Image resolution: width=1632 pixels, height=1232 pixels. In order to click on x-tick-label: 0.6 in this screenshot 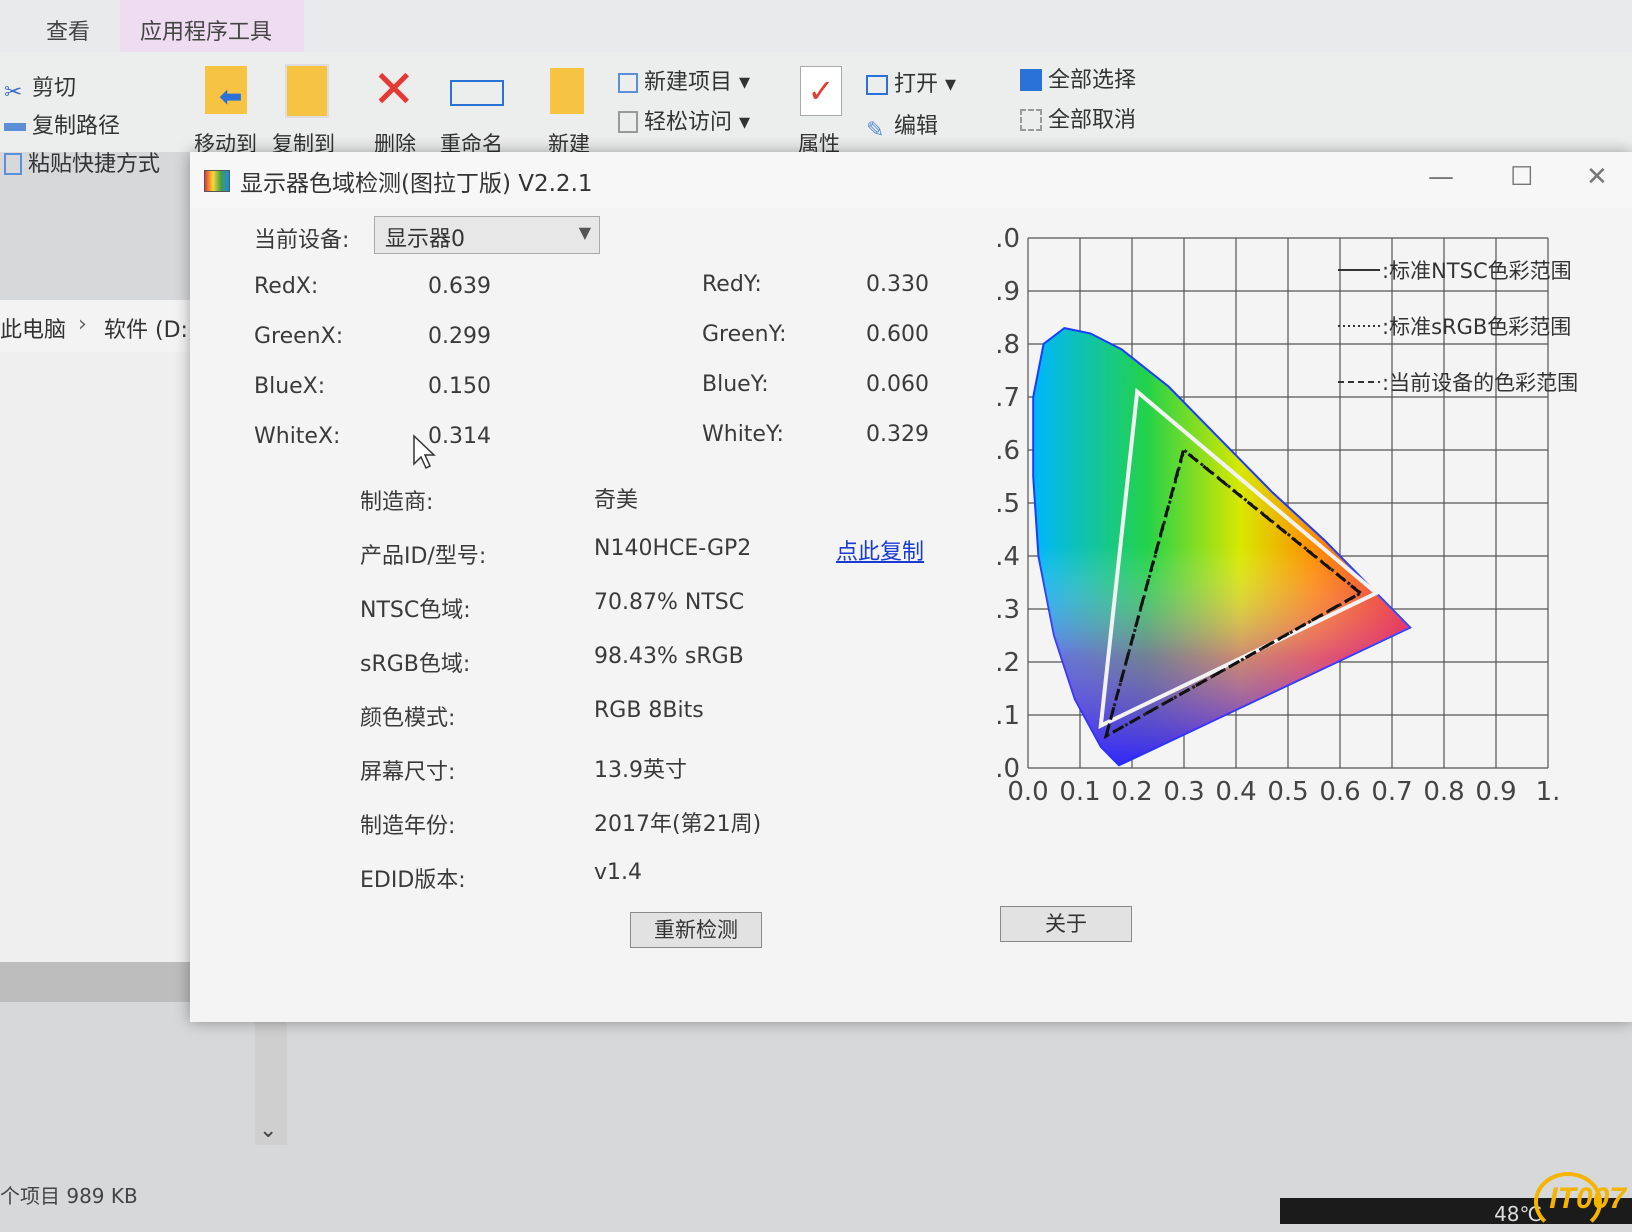, I will do `click(1339, 792)`.